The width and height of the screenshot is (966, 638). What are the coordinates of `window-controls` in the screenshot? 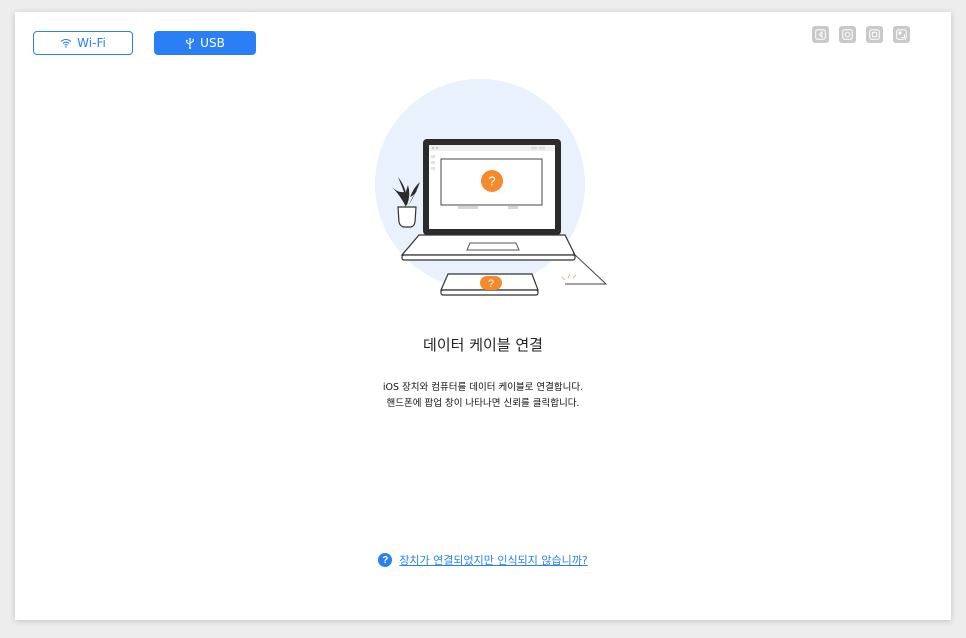 It's located at (861, 34).